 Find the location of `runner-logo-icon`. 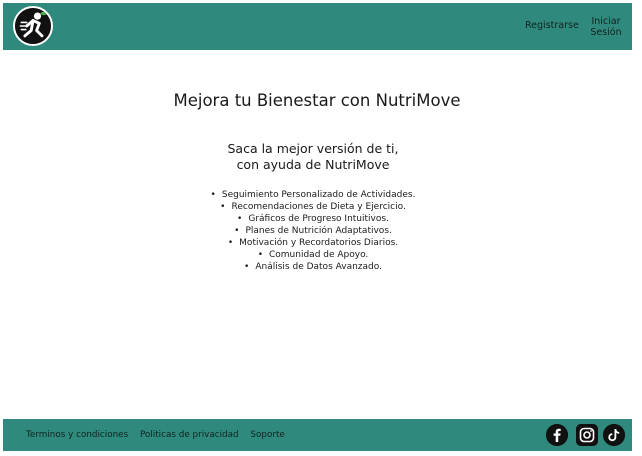

runner-logo-icon is located at coordinates (33, 26).